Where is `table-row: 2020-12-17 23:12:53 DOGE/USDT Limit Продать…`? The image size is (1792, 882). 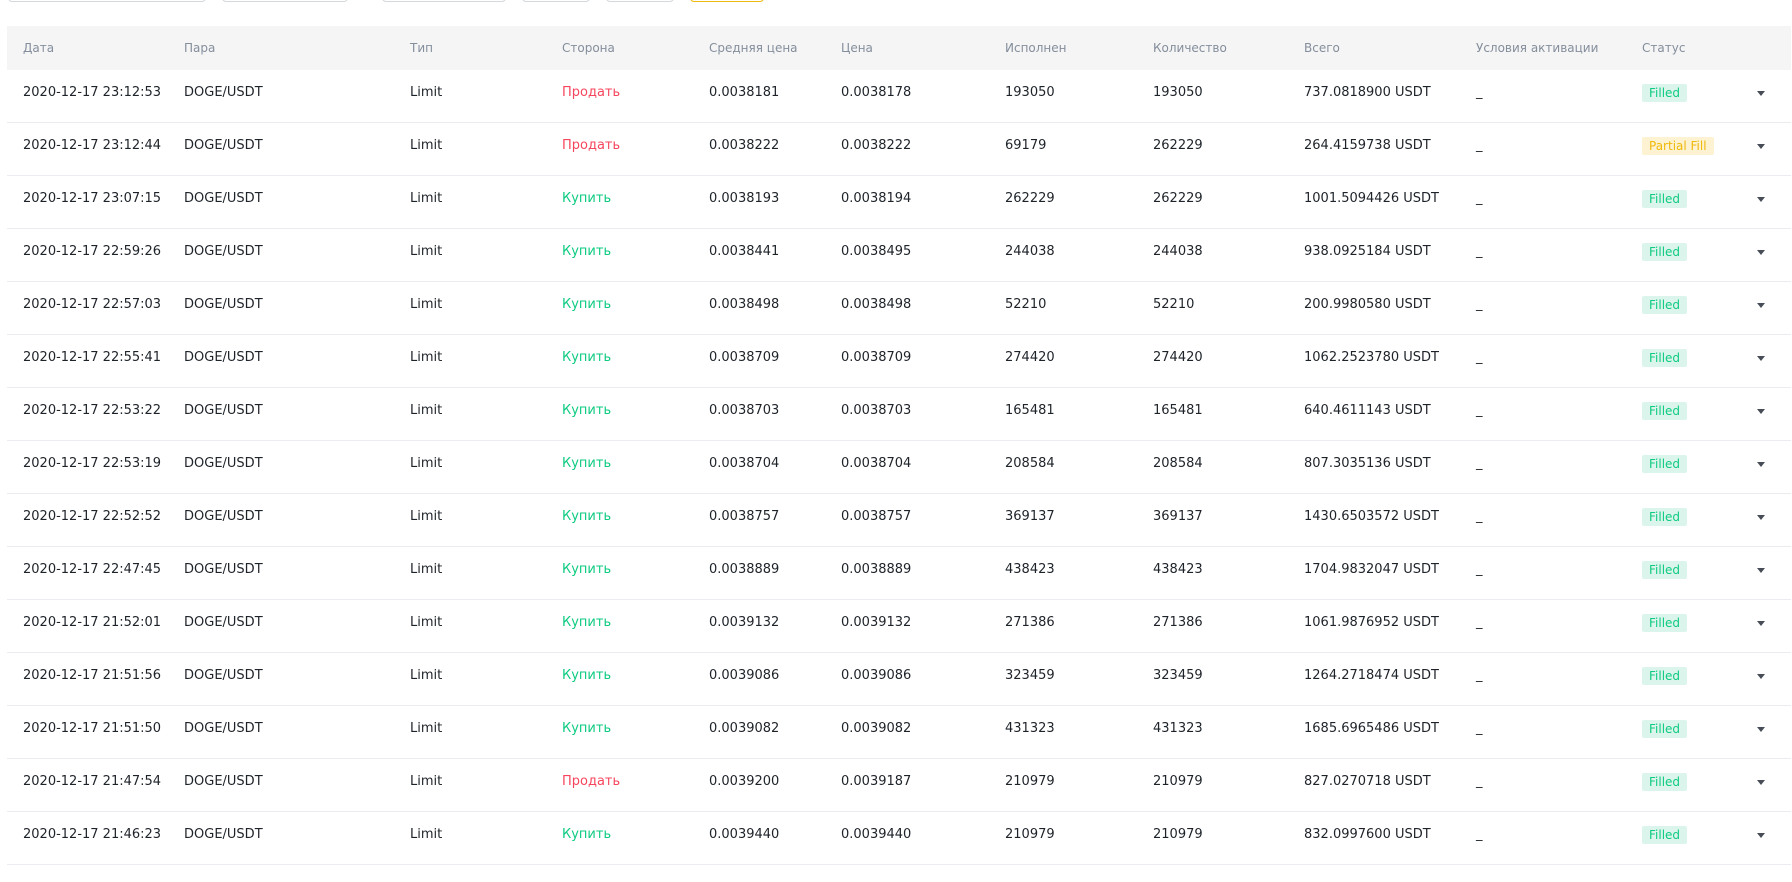
table-row: 2020-12-17 23:12:53 DOGE/USDT Limit Продать… is located at coordinates (899, 96).